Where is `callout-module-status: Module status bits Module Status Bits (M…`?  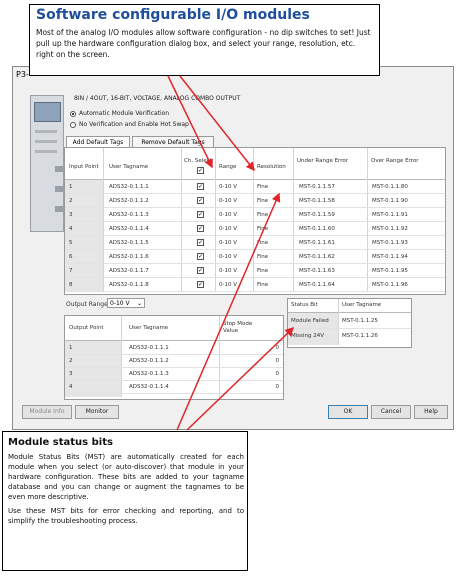 callout-module-status: Module status bits Module Status Bits (M… is located at coordinates (125, 501).